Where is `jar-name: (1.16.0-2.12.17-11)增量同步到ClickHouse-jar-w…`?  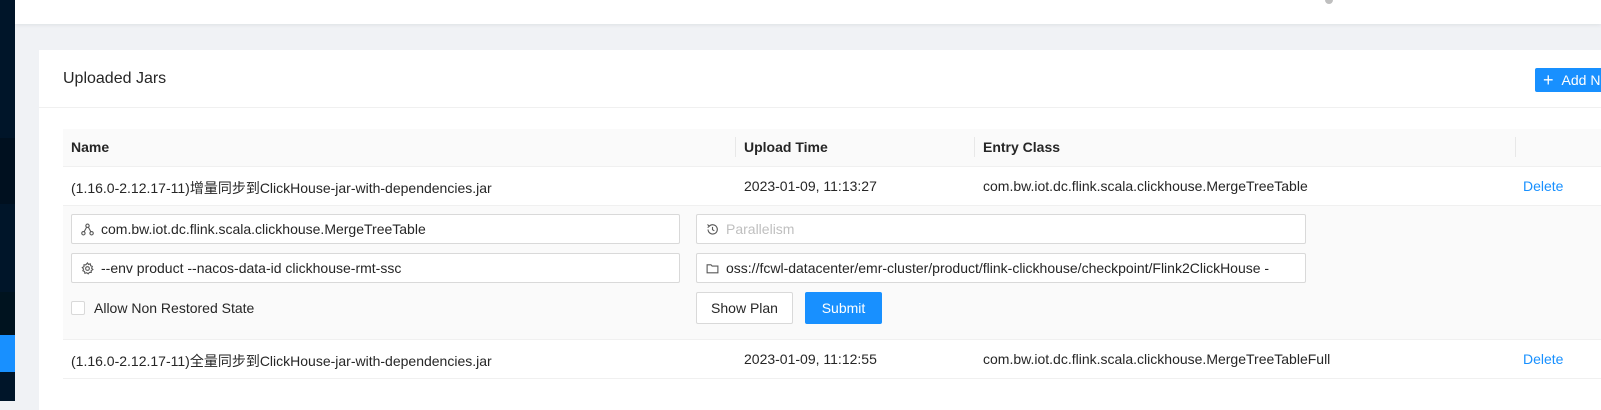 jar-name: (1.16.0-2.12.17-11)增量同步到ClickHouse-jar-w… is located at coordinates (281, 188).